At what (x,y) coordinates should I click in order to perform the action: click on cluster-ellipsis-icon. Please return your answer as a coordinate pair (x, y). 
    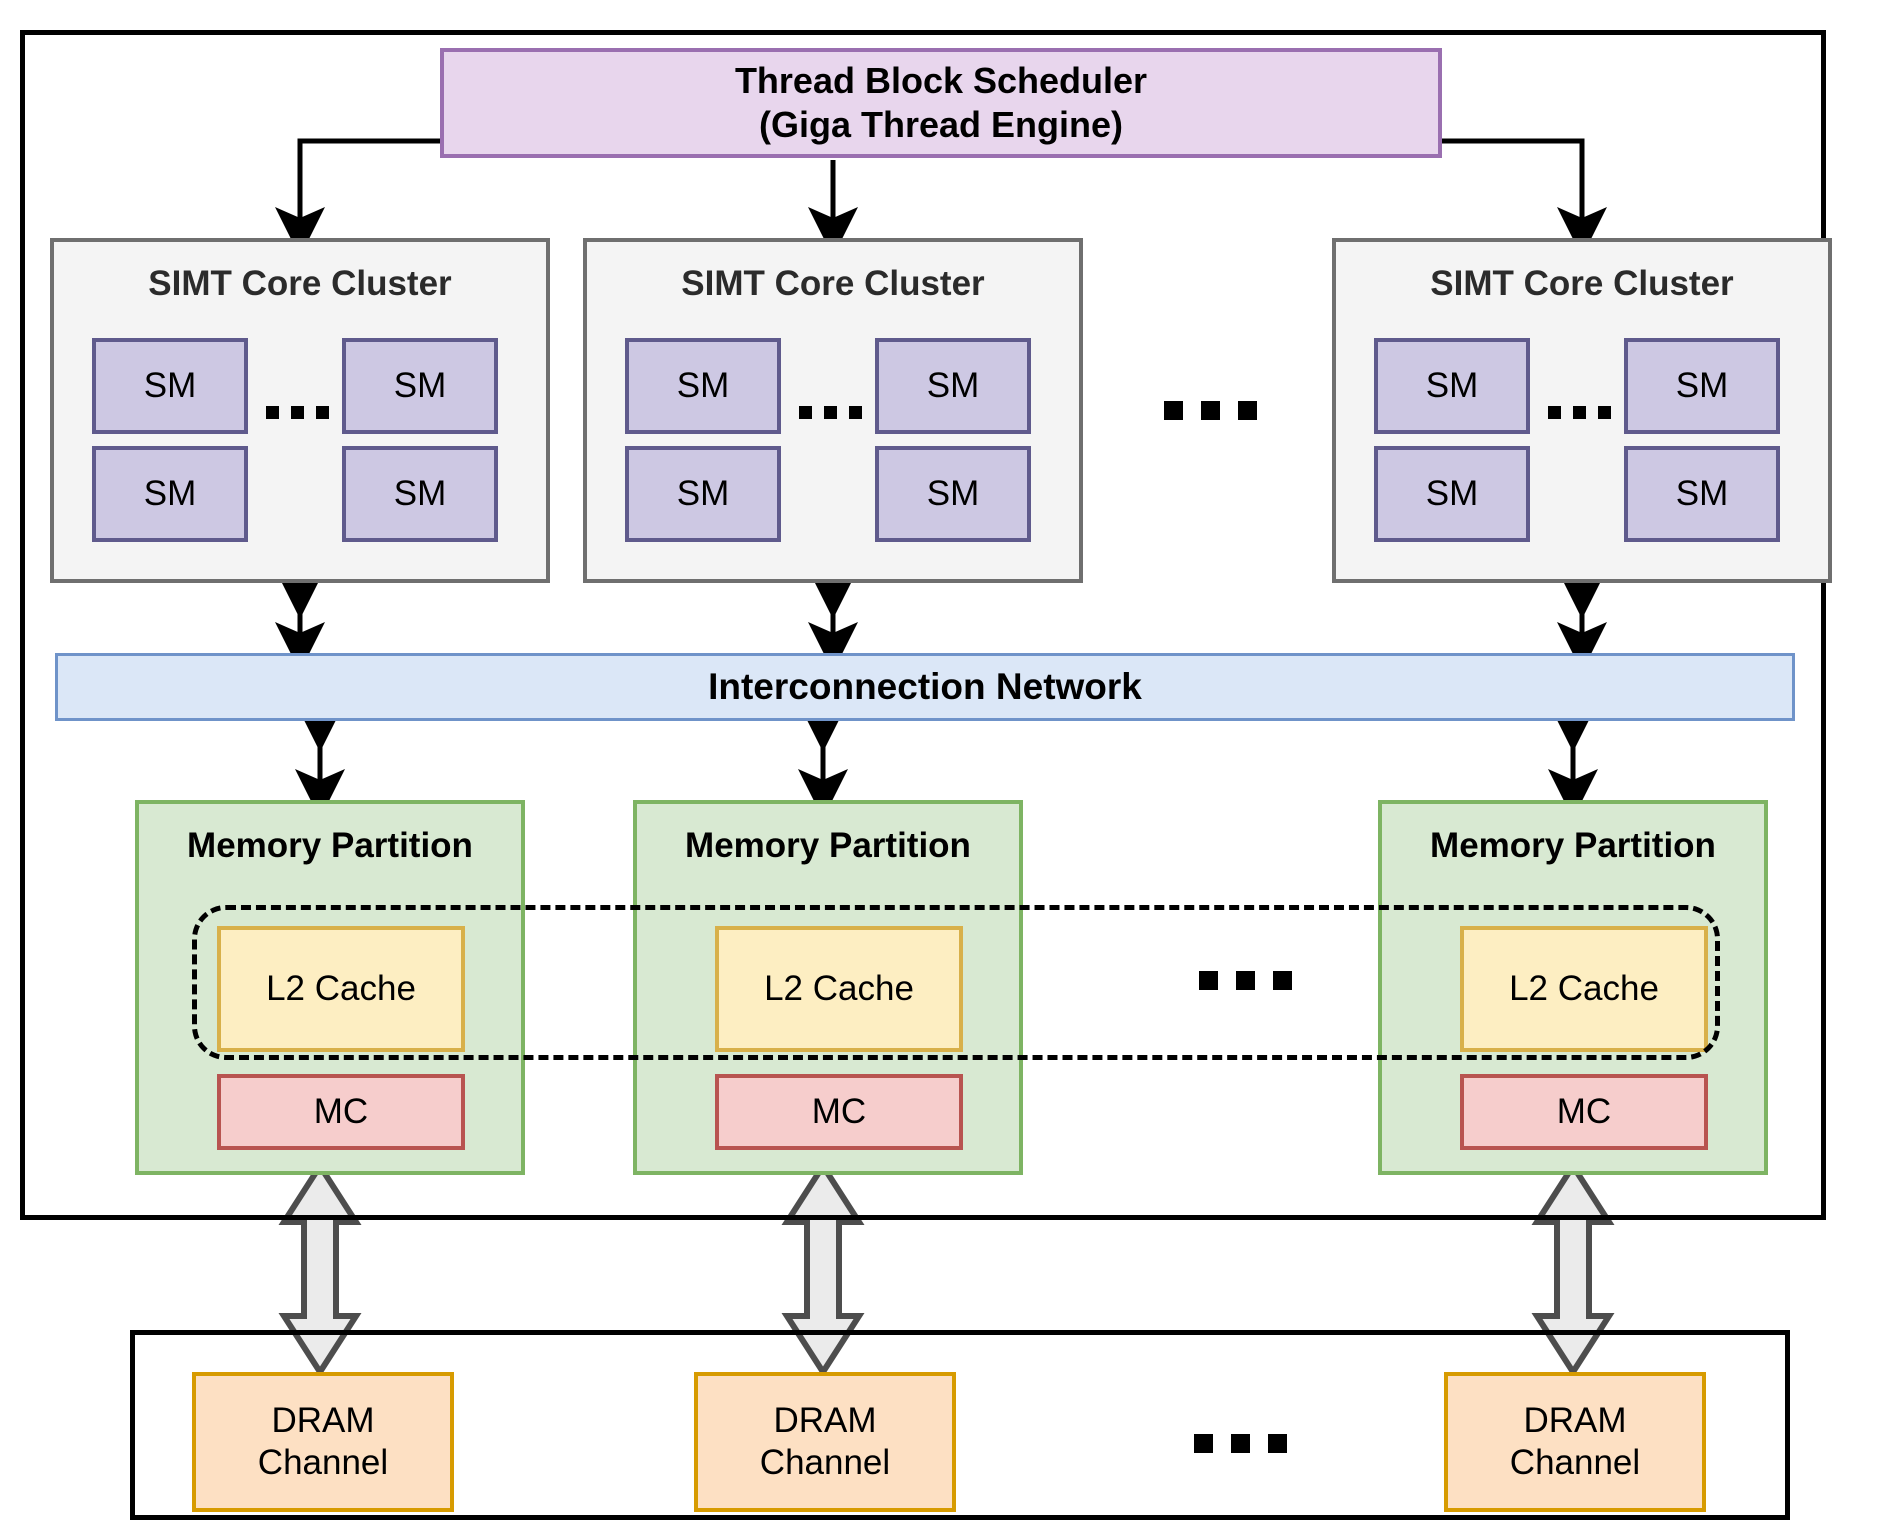
    Looking at the image, I should click on (1210, 410).